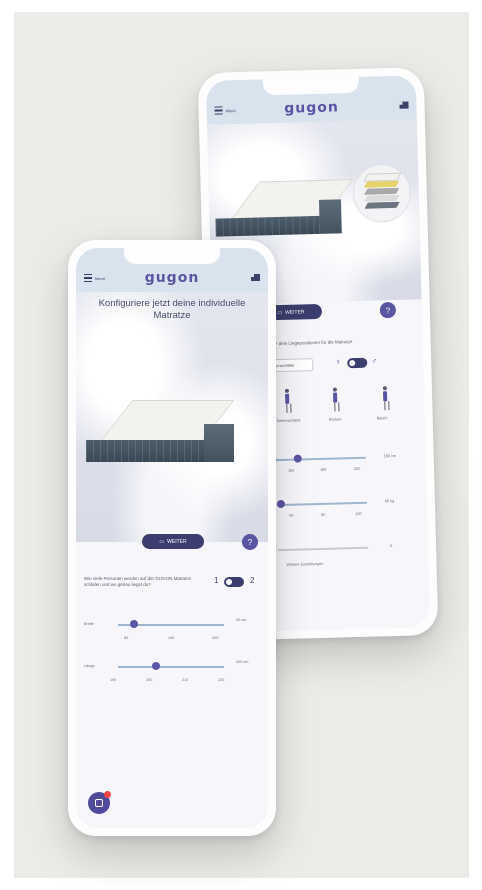  What do you see at coordinates (297, 458) in the screenshot?
I see `height-slider-handle` at bounding box center [297, 458].